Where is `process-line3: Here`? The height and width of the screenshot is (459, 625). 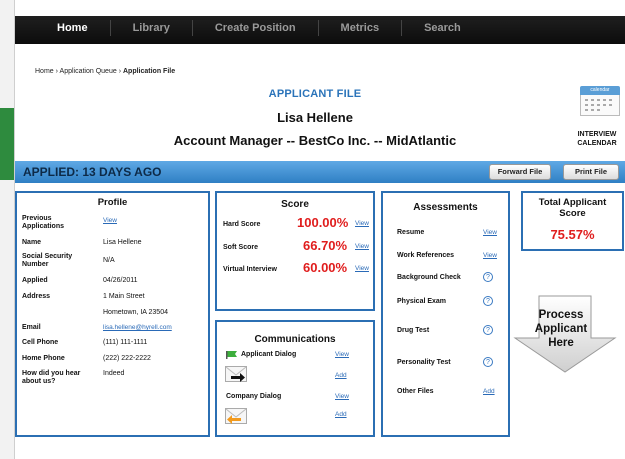
process-line3: Here is located at coordinates (561, 343).